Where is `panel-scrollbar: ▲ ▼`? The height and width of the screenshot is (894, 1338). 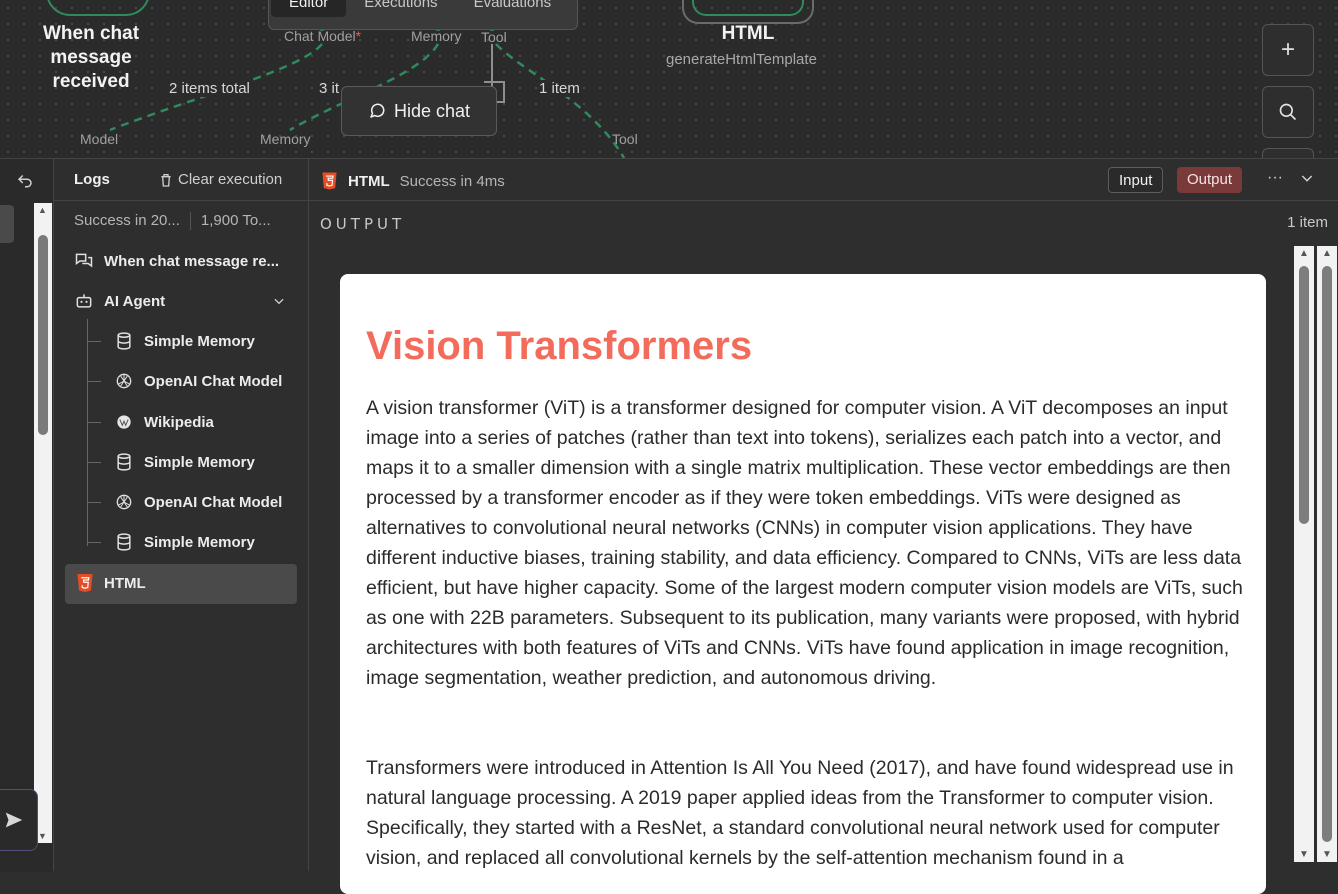
panel-scrollbar: ▲ ▼ is located at coordinates (1327, 554).